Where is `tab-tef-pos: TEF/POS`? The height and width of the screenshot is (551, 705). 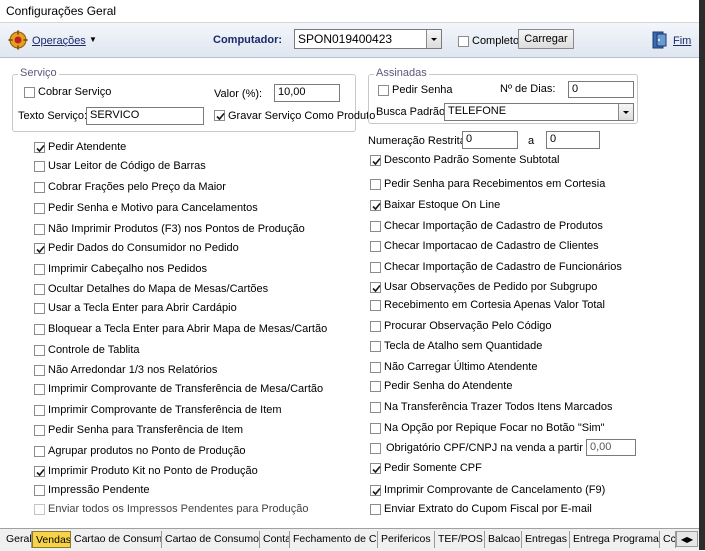 tab-tef-pos: TEF/POS is located at coordinates (460, 539).